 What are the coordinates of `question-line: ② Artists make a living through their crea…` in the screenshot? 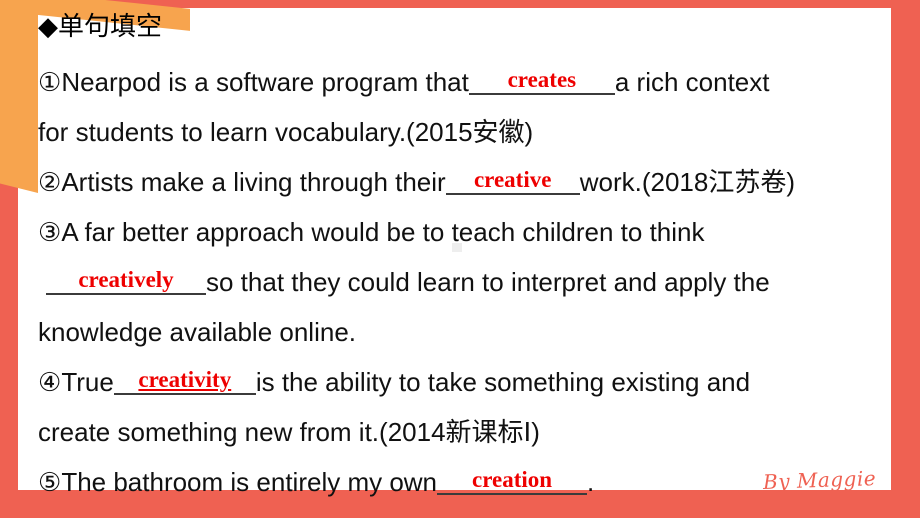 It's located at (462, 170).